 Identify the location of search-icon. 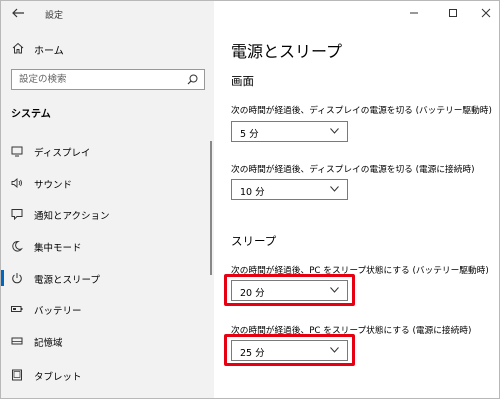
(192, 79).